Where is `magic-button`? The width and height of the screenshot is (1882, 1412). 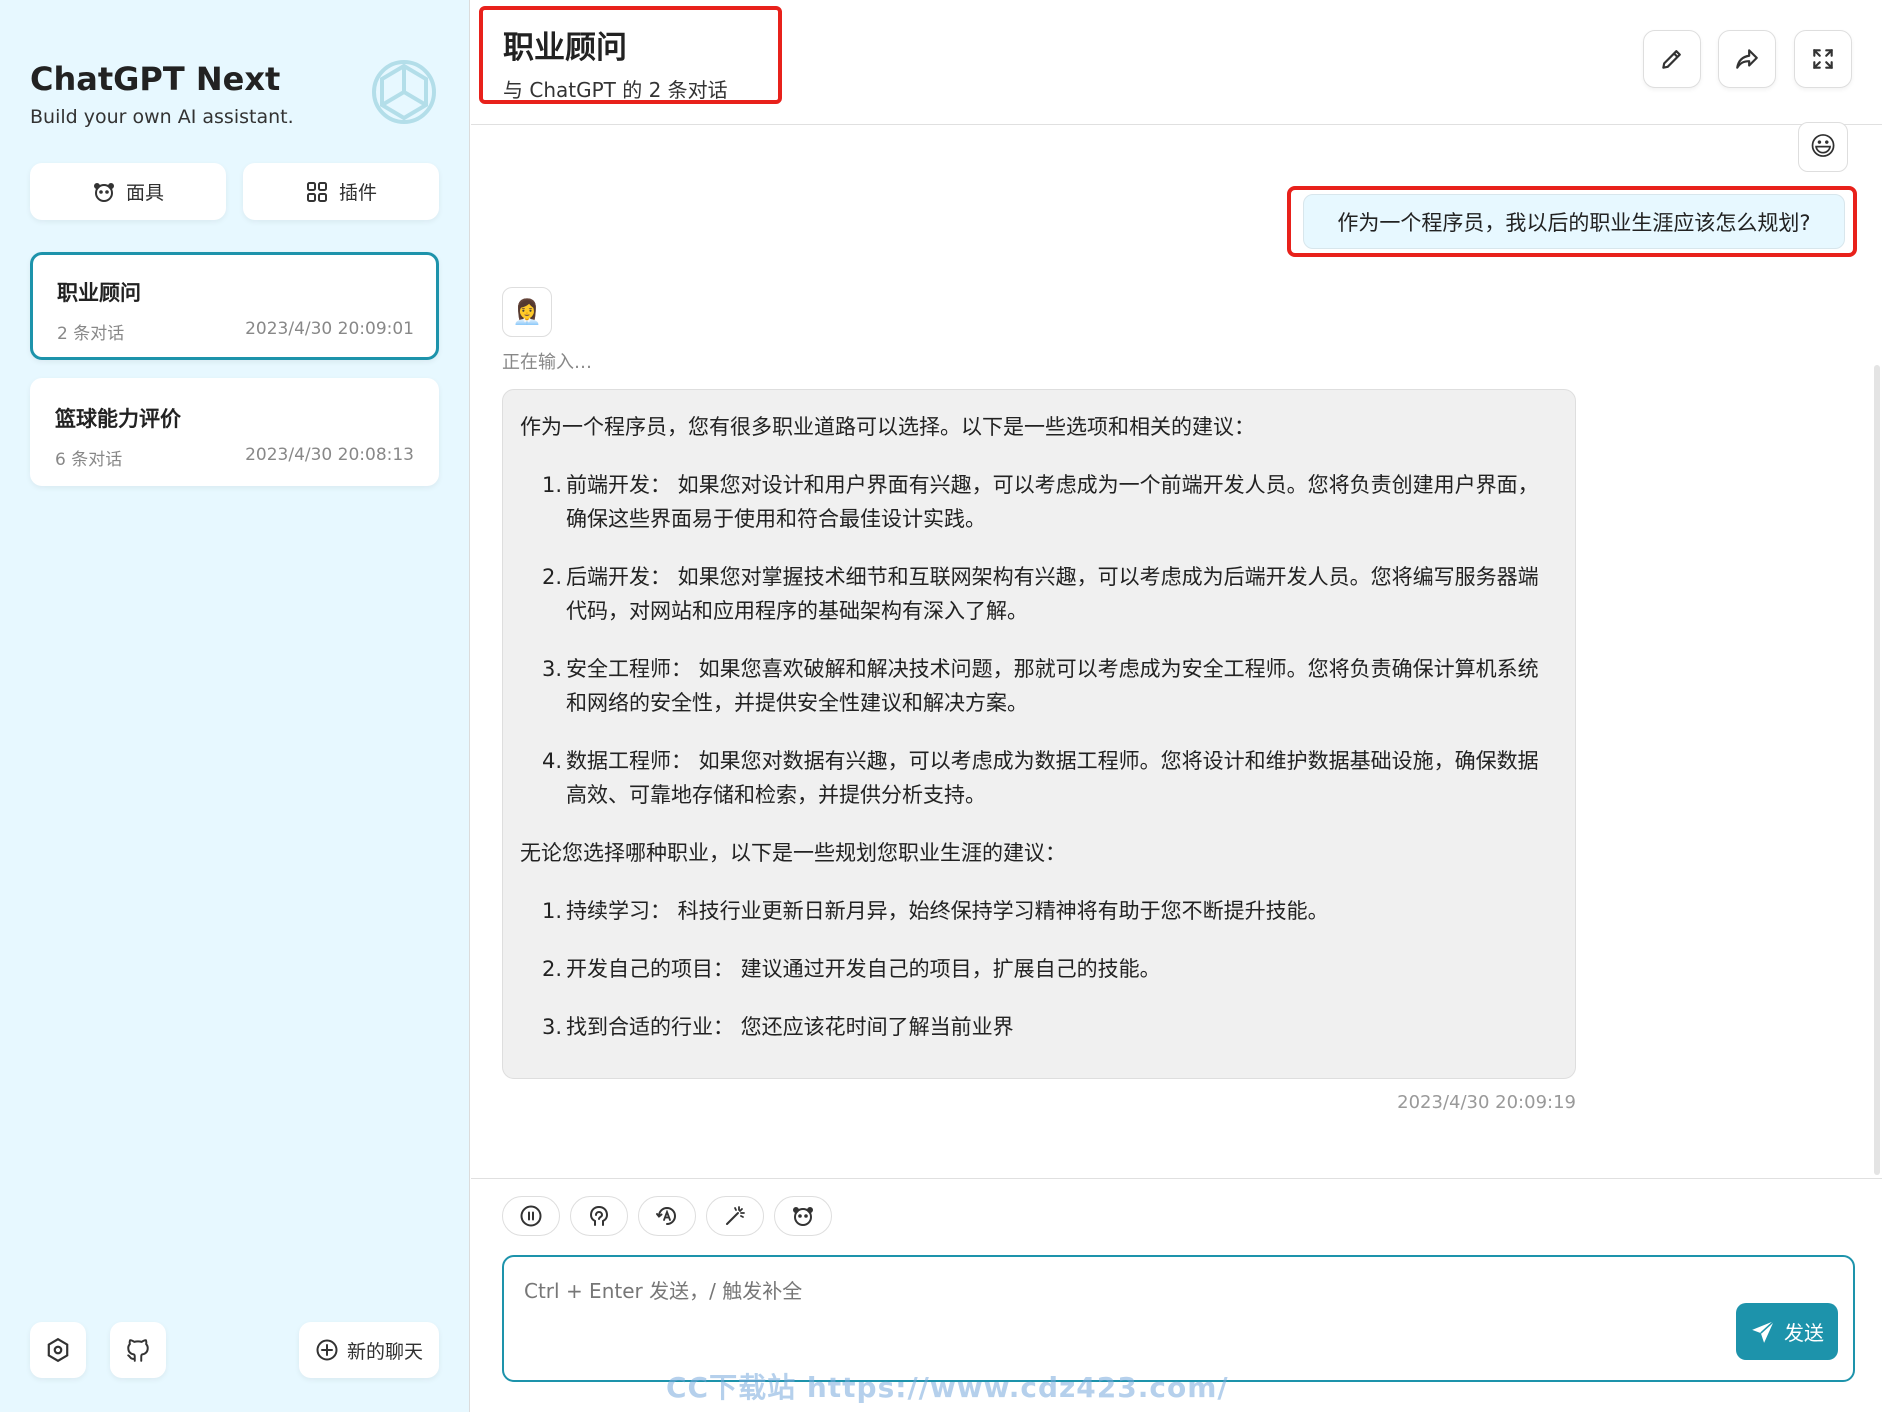 magic-button is located at coordinates (735, 1216).